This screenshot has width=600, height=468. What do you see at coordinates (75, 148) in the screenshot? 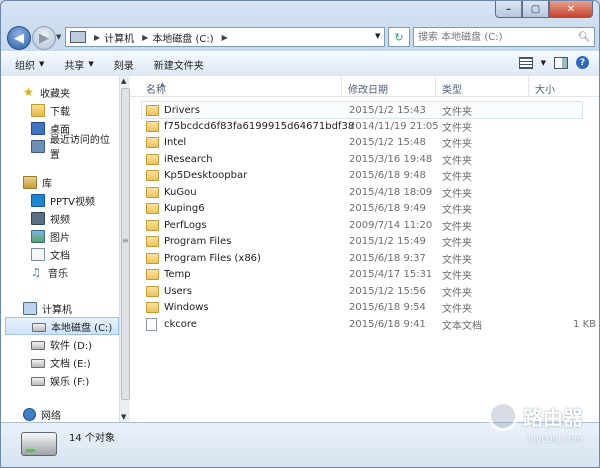
I see `nav-item-recent: 最近访问的位置` at bounding box center [75, 148].